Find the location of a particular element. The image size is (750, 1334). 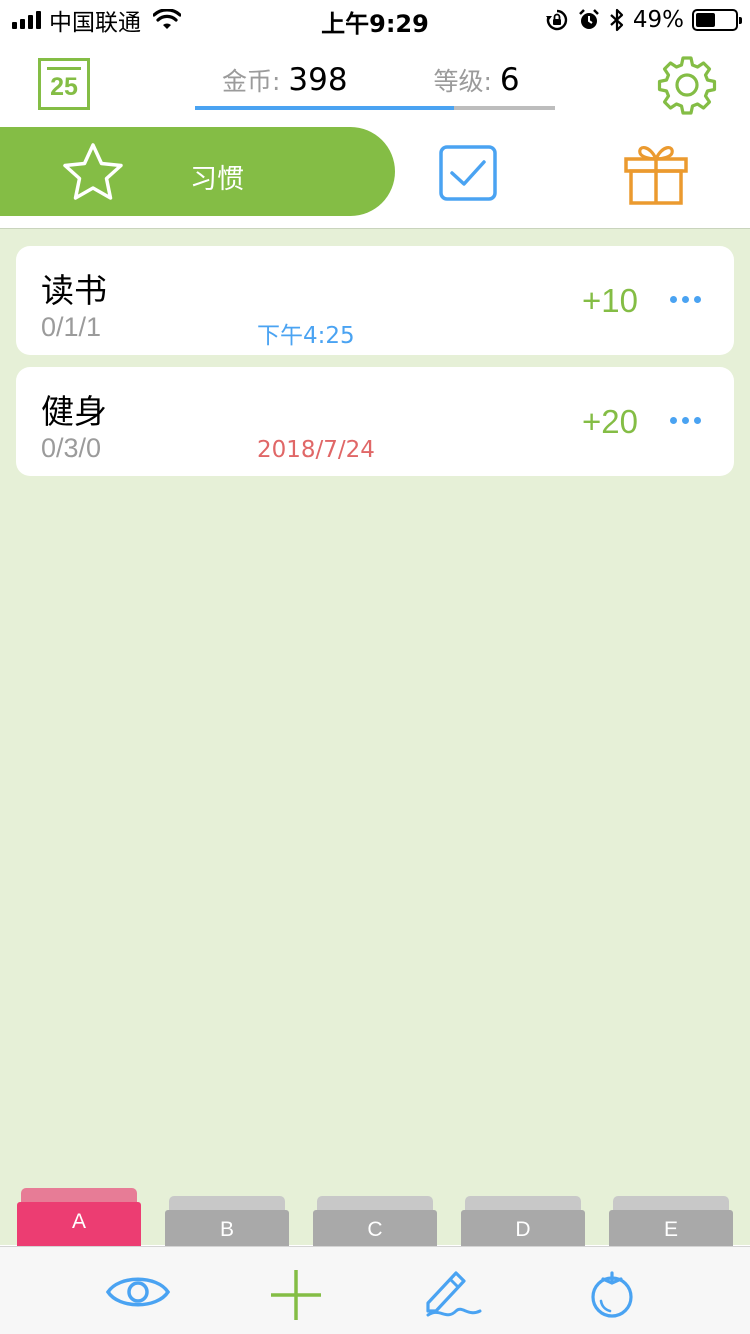

folder-tab-d: D is located at coordinates (523, 1216).